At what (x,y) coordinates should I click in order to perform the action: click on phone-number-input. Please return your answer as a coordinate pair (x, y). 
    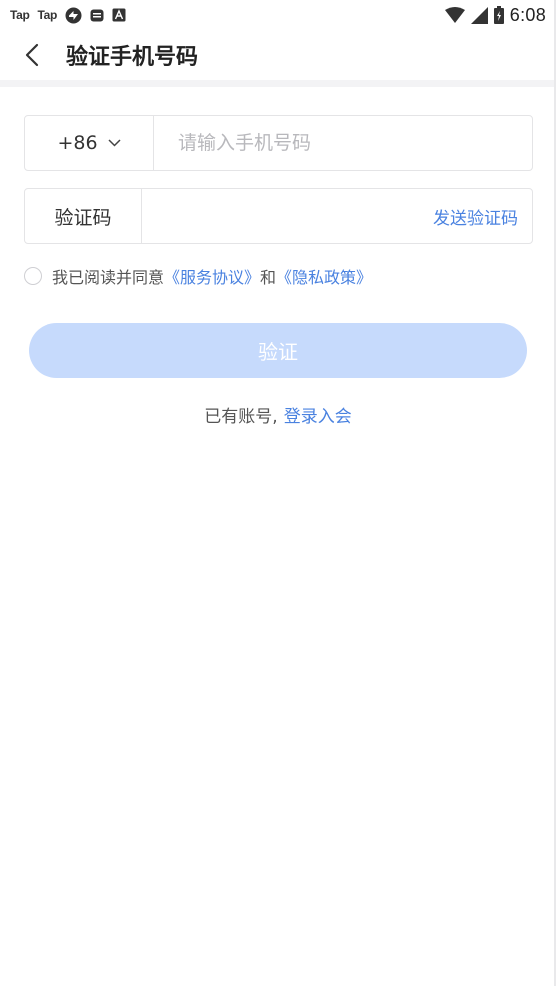
    Looking at the image, I should click on (343, 143).